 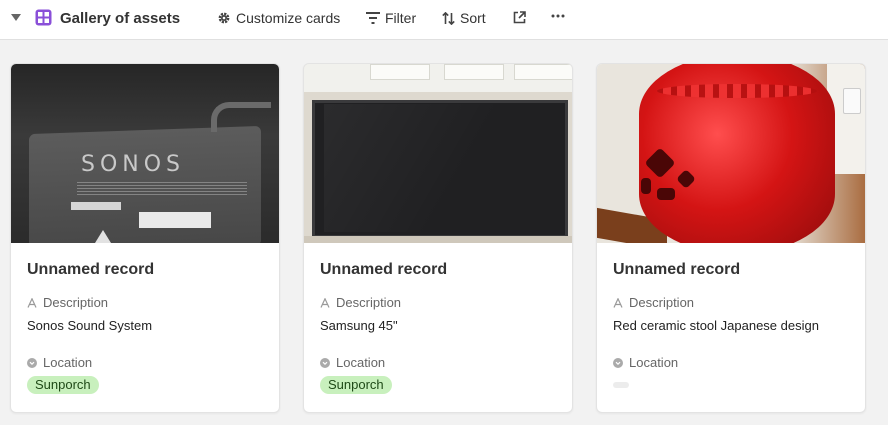 I want to click on description-value: Red ceramic stool Japanese design, so click(x=716, y=325).